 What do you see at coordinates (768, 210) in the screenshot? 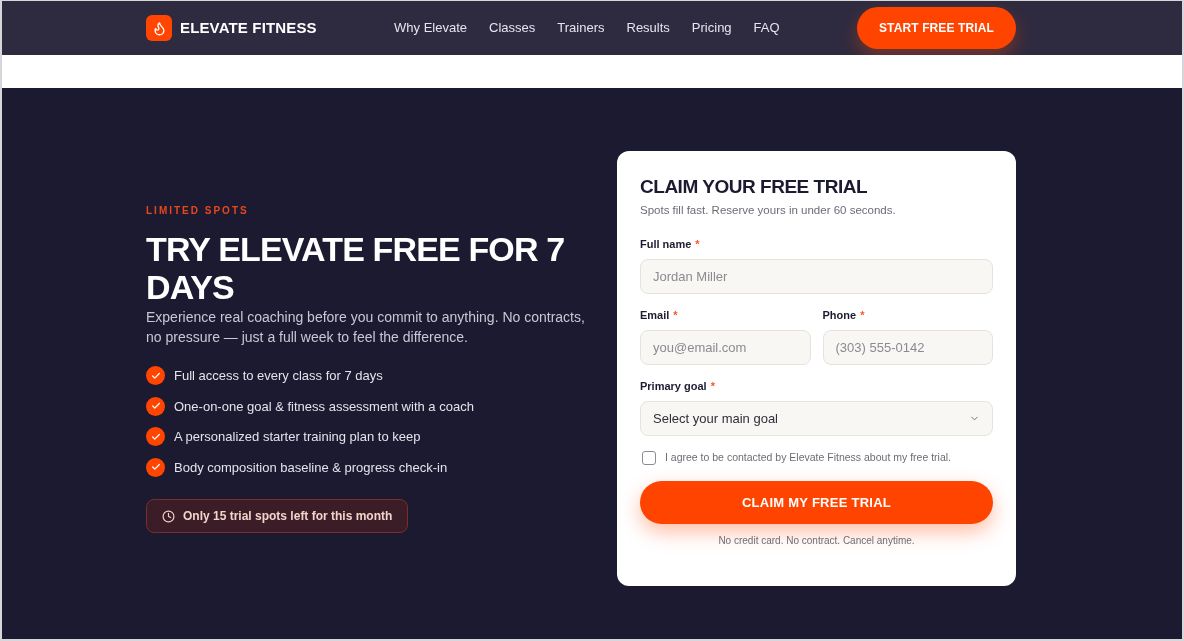
I see `form-subtitle: Spots fill fast. Reserve yours in under 60 seconds.` at bounding box center [768, 210].